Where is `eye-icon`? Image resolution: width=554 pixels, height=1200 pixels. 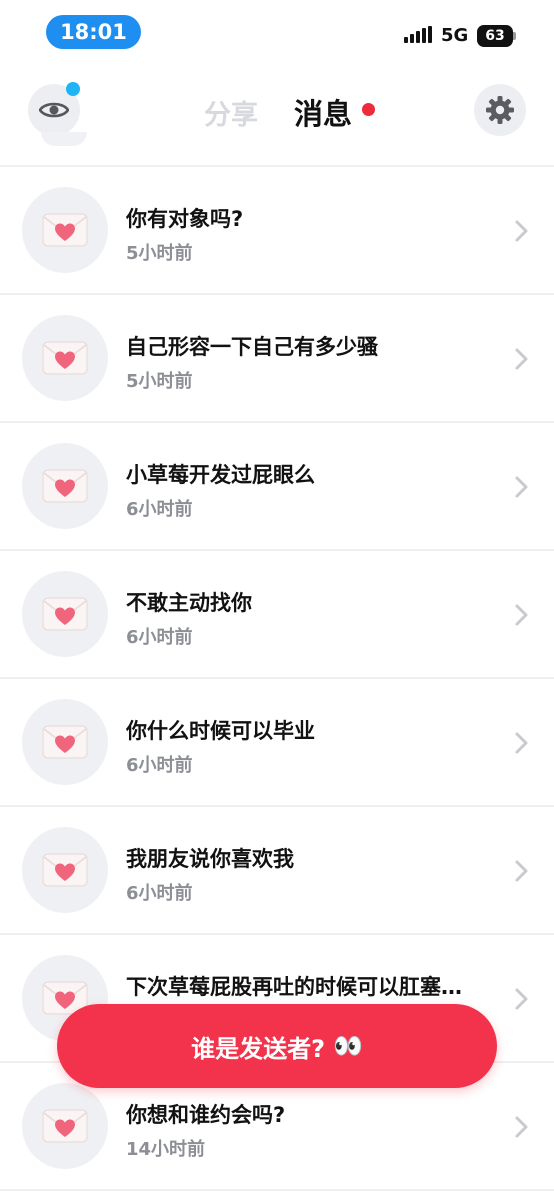 eye-icon is located at coordinates (54, 110).